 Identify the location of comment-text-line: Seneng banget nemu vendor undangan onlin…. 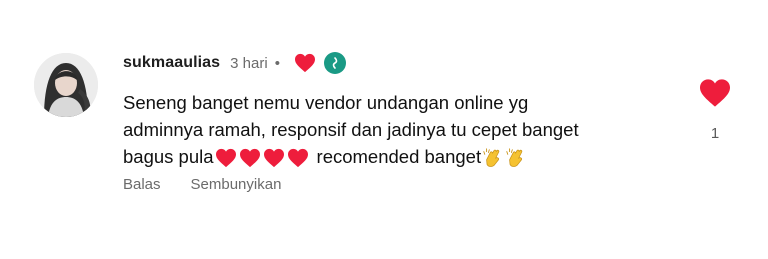
(326, 102).